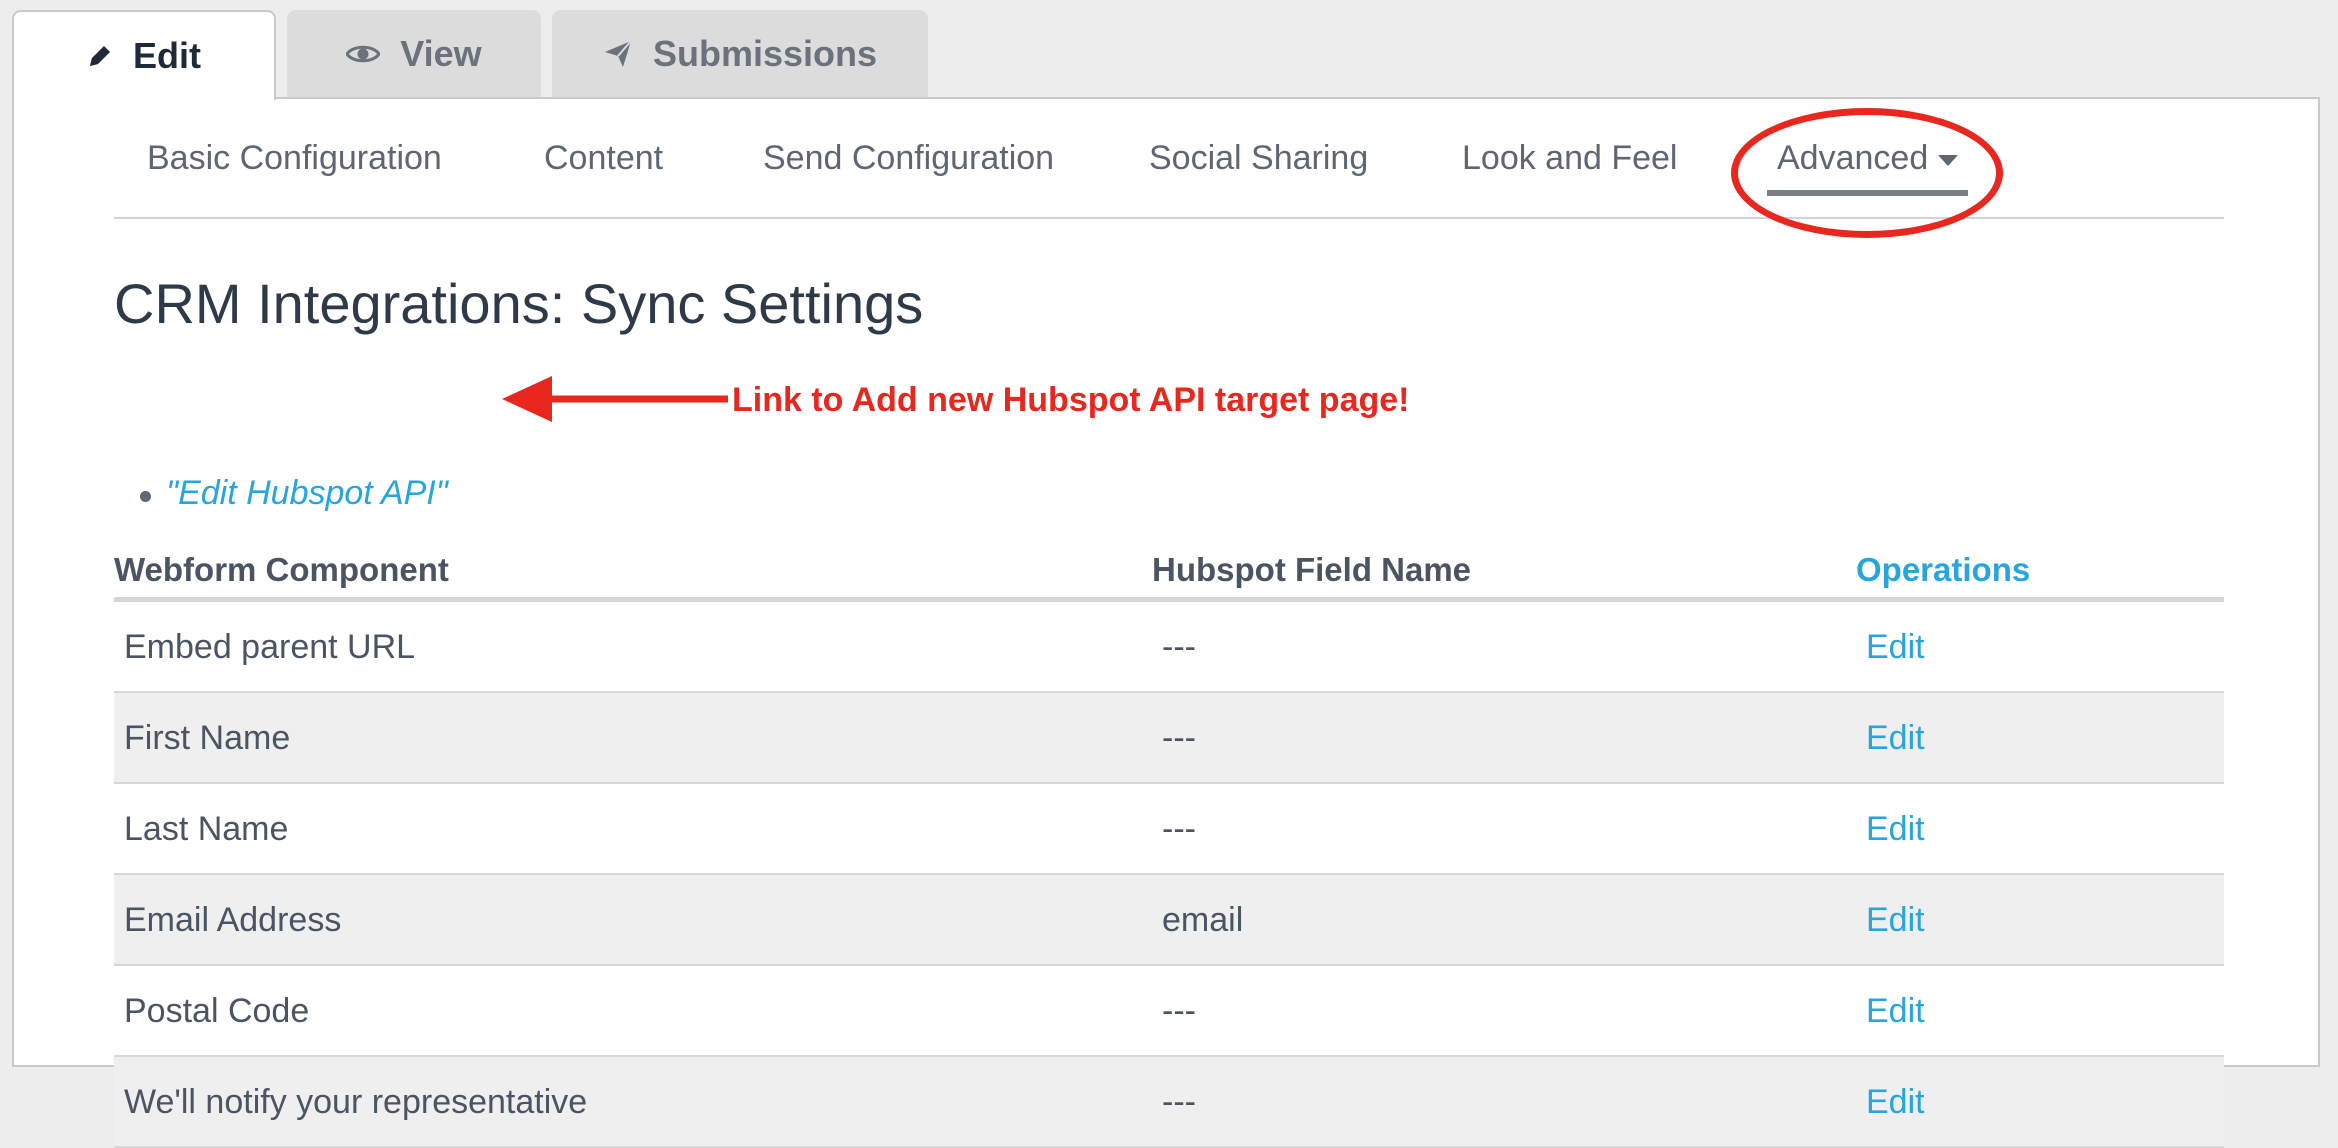  I want to click on paper-plane-icon, so click(618, 54).